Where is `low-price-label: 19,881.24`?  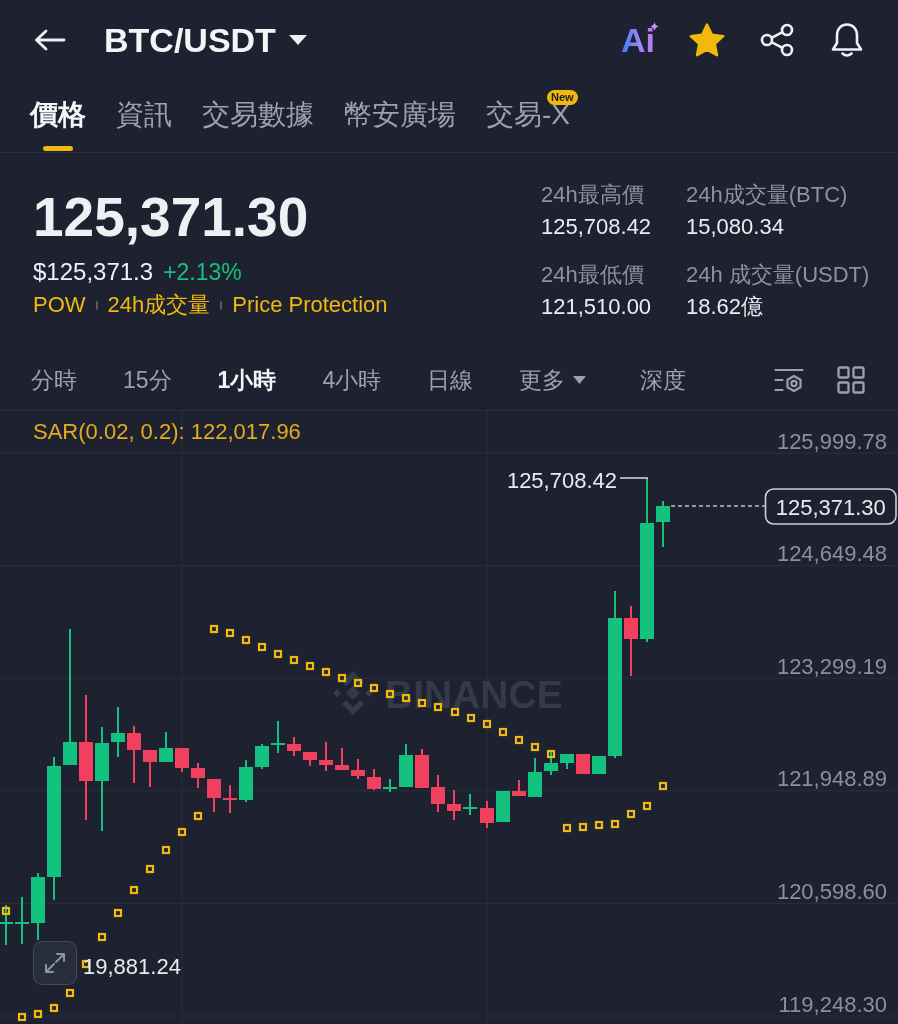 low-price-label: 19,881.24 is located at coordinates (132, 966).